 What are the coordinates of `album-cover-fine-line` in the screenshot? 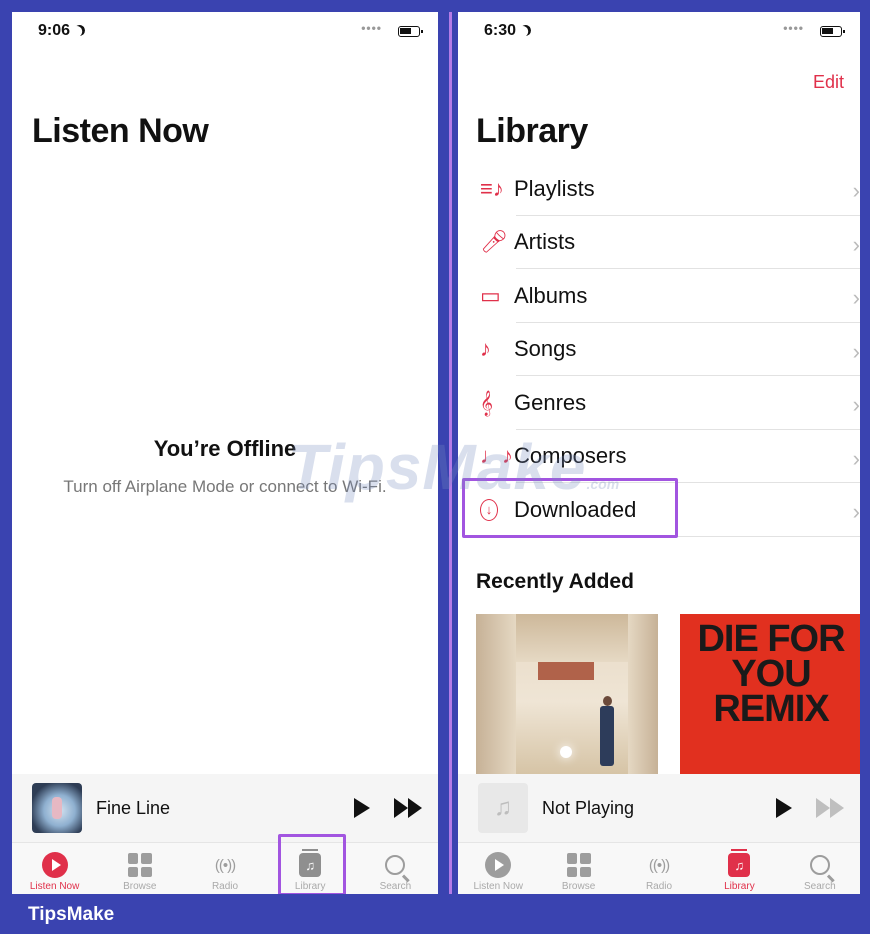 It's located at (567, 694).